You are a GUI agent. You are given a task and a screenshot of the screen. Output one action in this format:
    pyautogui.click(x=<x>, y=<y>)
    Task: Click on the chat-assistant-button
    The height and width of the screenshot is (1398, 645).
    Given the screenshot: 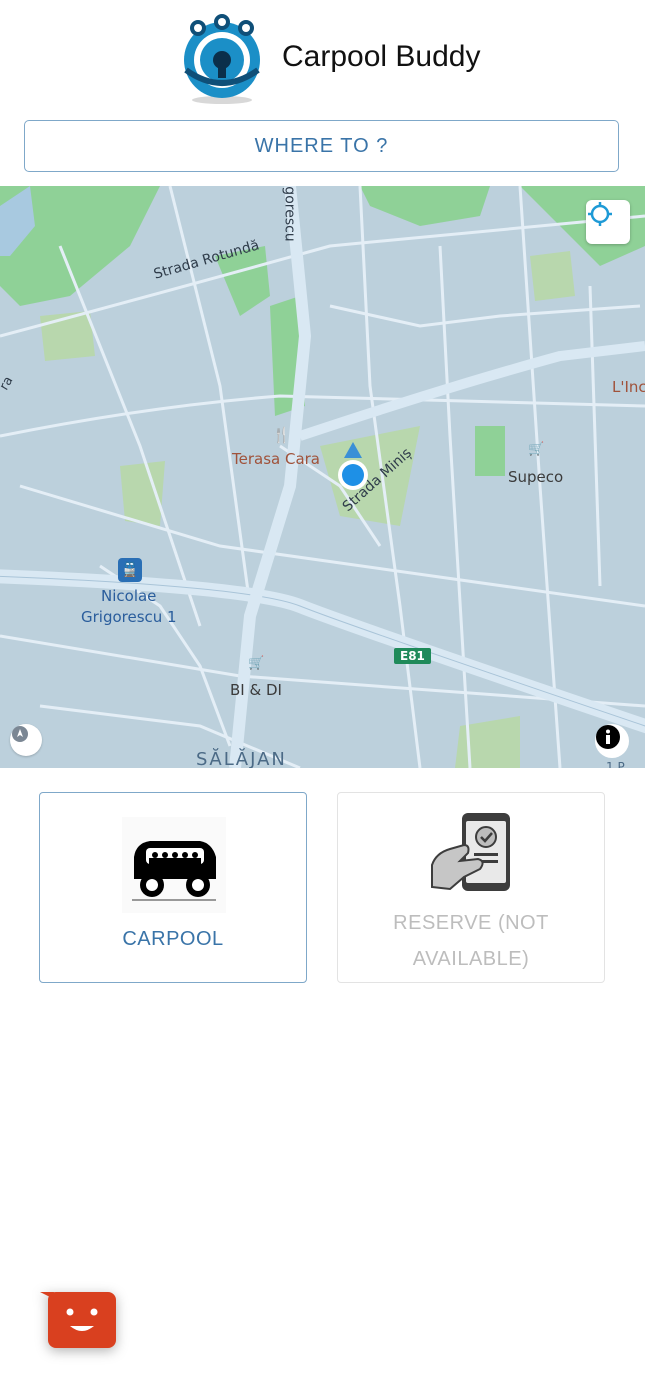 What is the action you would take?
    pyautogui.click(x=79, y=1320)
    